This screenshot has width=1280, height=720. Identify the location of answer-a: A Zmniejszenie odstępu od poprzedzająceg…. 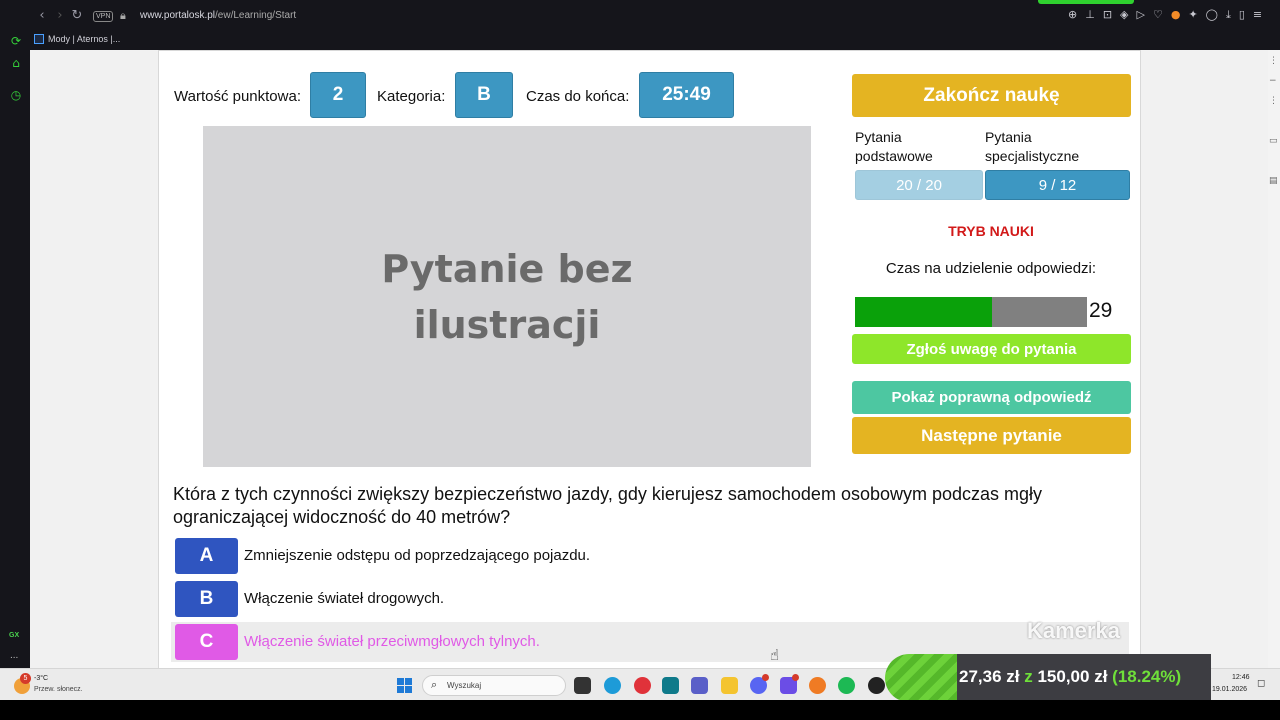
(650, 556).